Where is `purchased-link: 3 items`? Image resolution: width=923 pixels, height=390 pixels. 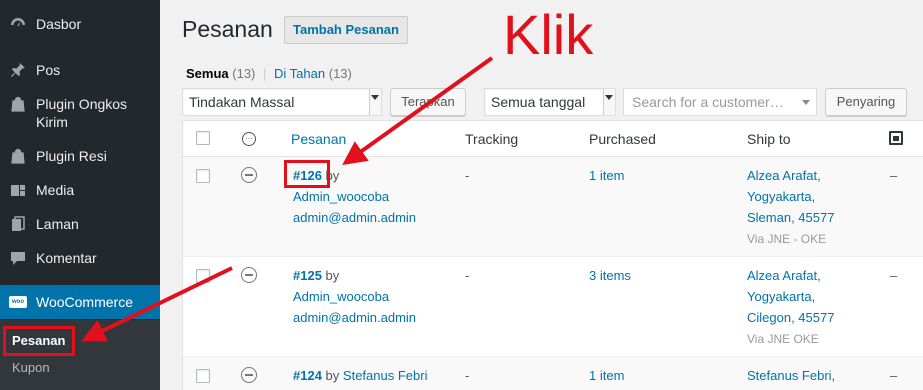
purchased-link: 3 items is located at coordinates (610, 275).